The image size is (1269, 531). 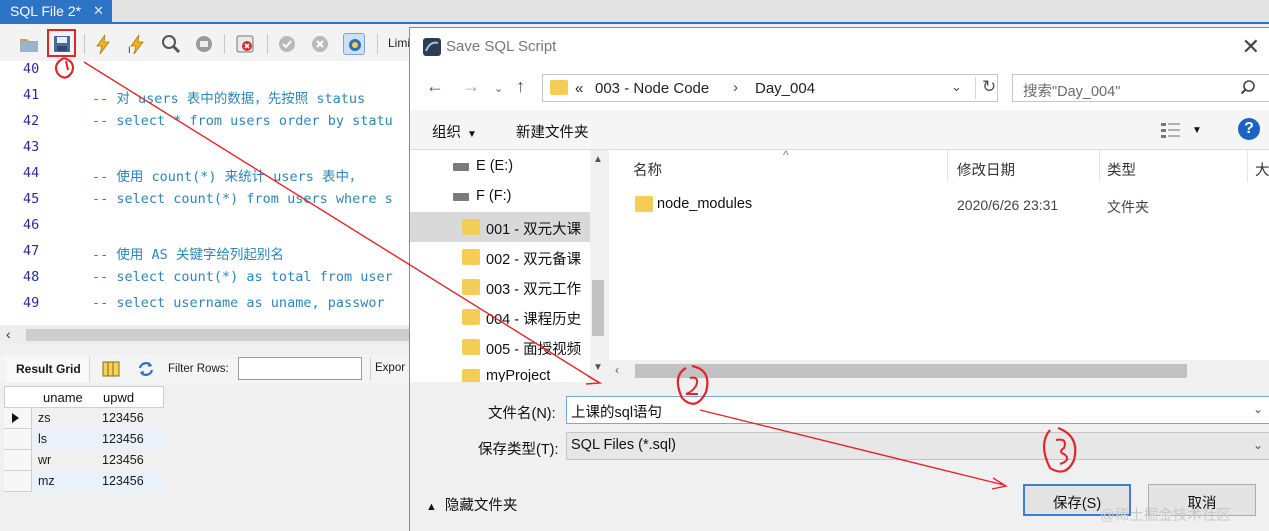 What do you see at coordinates (785, 88) in the screenshot?
I see `breadcrumb-day-004: Day_004` at bounding box center [785, 88].